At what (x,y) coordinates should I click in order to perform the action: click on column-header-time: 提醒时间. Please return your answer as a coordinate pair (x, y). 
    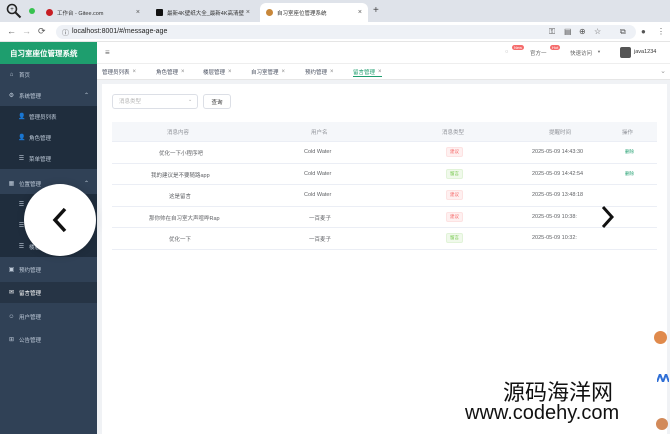
    Looking at the image, I should click on (560, 133).